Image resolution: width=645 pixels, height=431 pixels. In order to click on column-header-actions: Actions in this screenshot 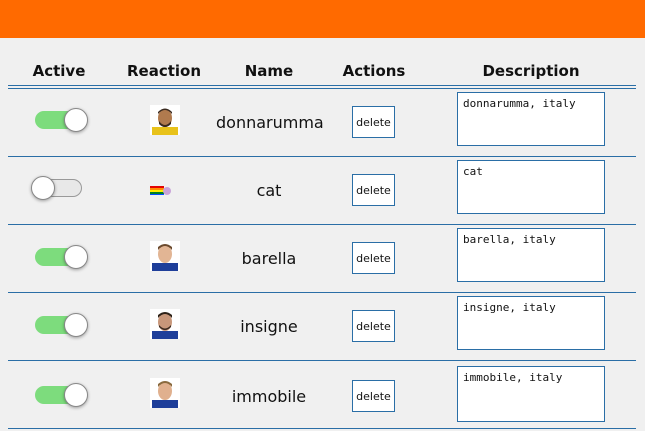, I will do `click(374, 71)`.